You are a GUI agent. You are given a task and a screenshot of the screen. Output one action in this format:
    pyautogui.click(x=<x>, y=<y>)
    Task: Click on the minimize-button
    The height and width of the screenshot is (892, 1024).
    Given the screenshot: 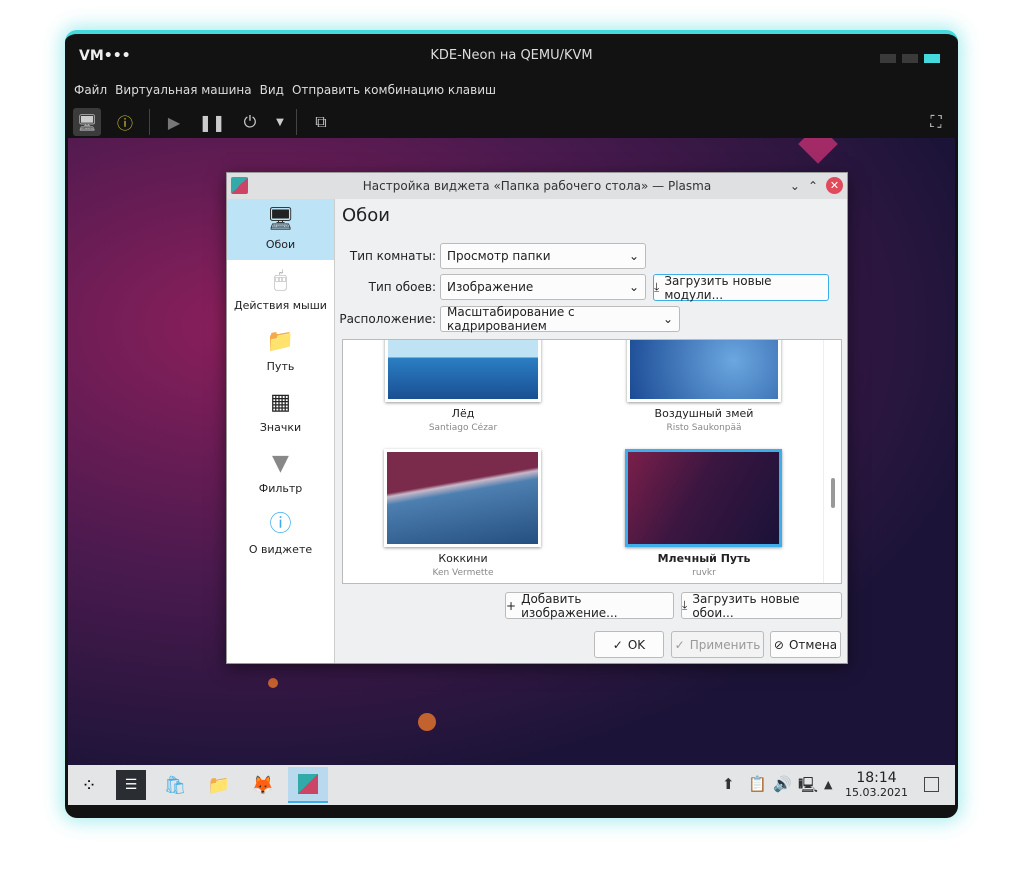 What is the action you would take?
    pyautogui.click(x=888, y=58)
    